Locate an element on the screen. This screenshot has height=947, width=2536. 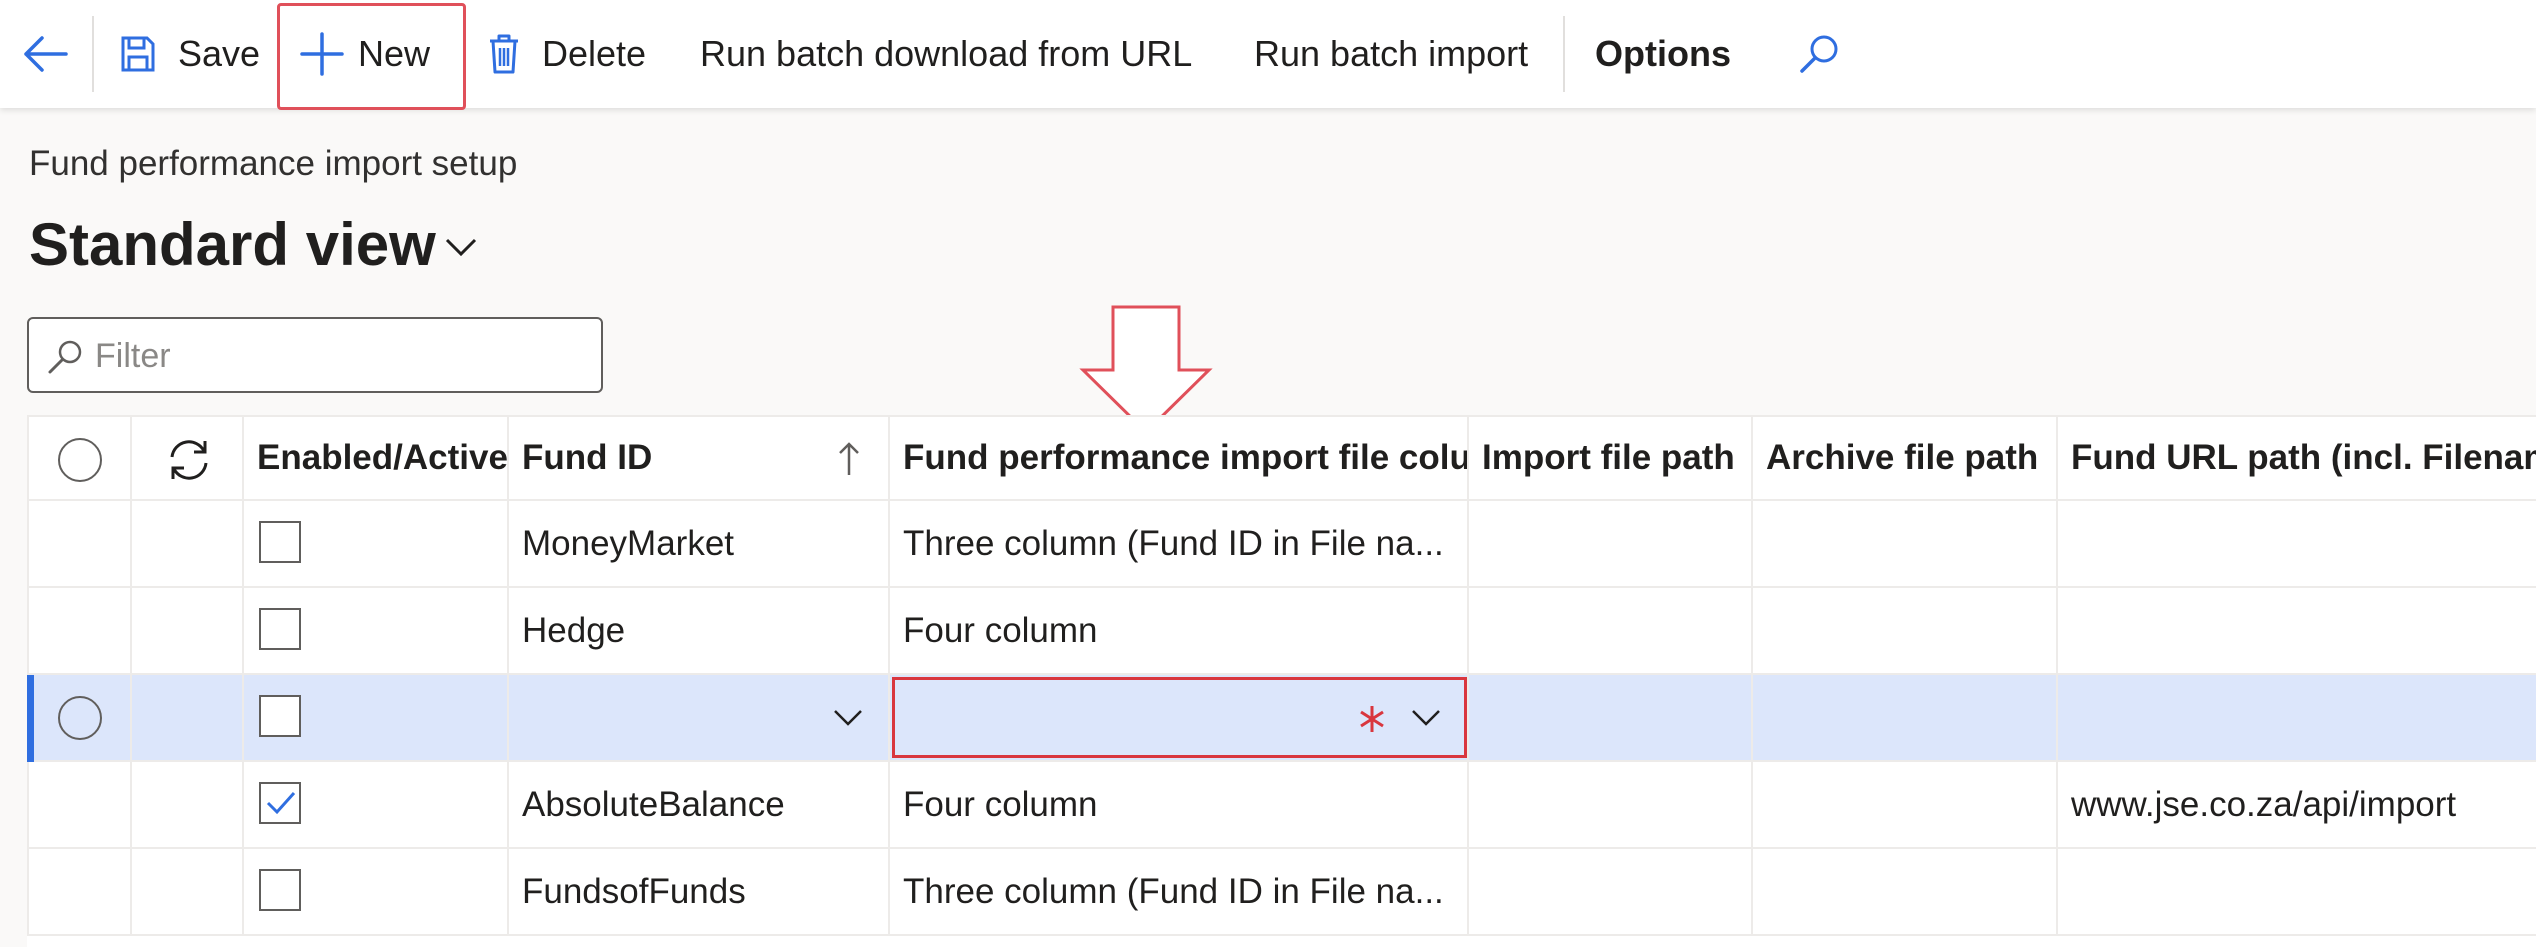
options-menu: Options is located at coordinates (1663, 54).